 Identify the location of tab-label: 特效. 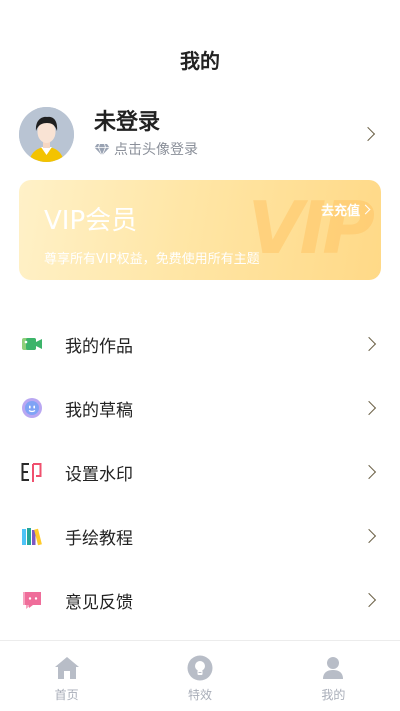
(199, 695).